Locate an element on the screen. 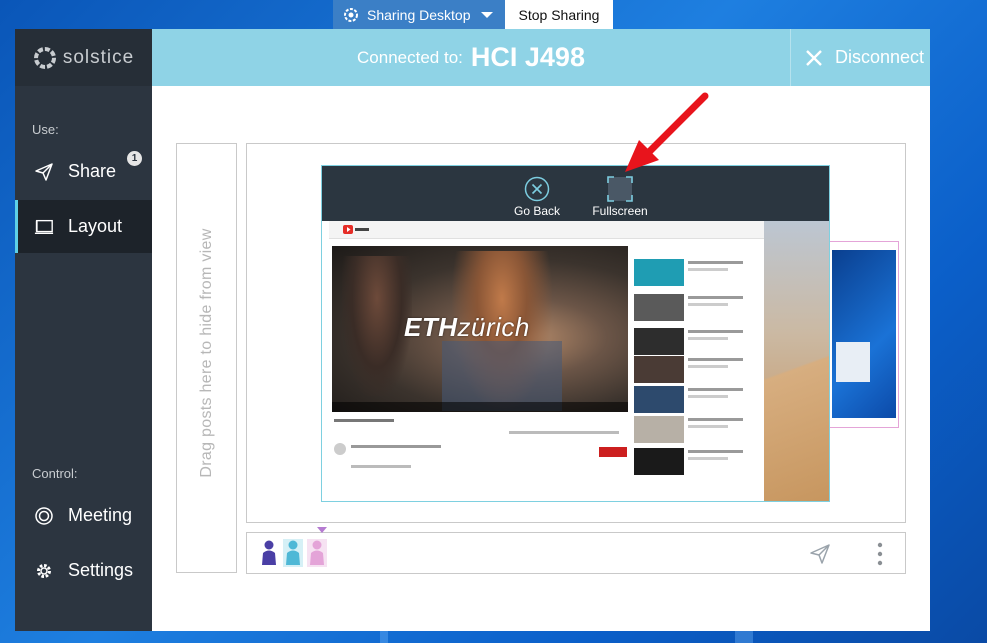 The image size is (987, 643). video-controls-bar is located at coordinates (480, 407).